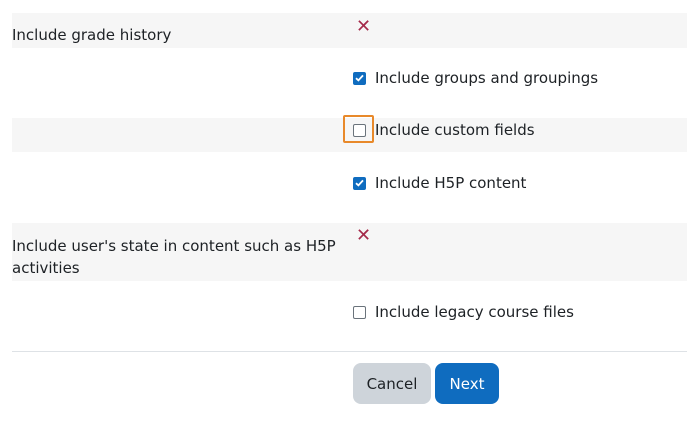 This screenshot has height=422, width=687. What do you see at coordinates (364, 235) in the screenshot?
I see `user-state-x-icon: ✕` at bounding box center [364, 235].